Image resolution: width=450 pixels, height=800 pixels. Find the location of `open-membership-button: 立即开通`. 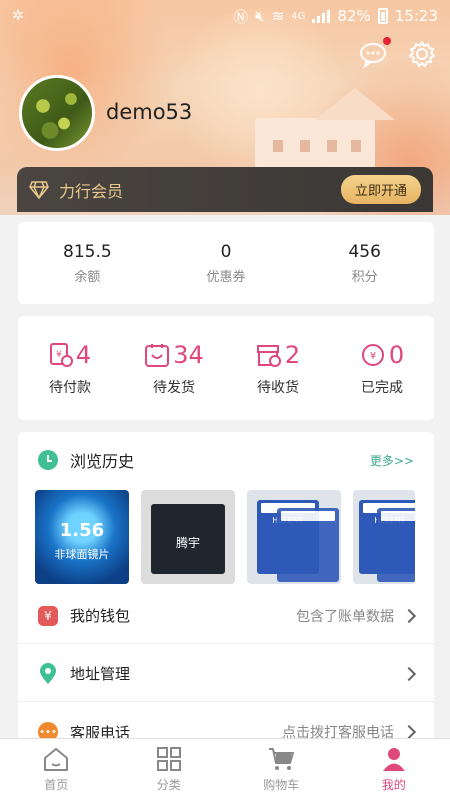

open-membership-button: 立即开通 is located at coordinates (380, 189).